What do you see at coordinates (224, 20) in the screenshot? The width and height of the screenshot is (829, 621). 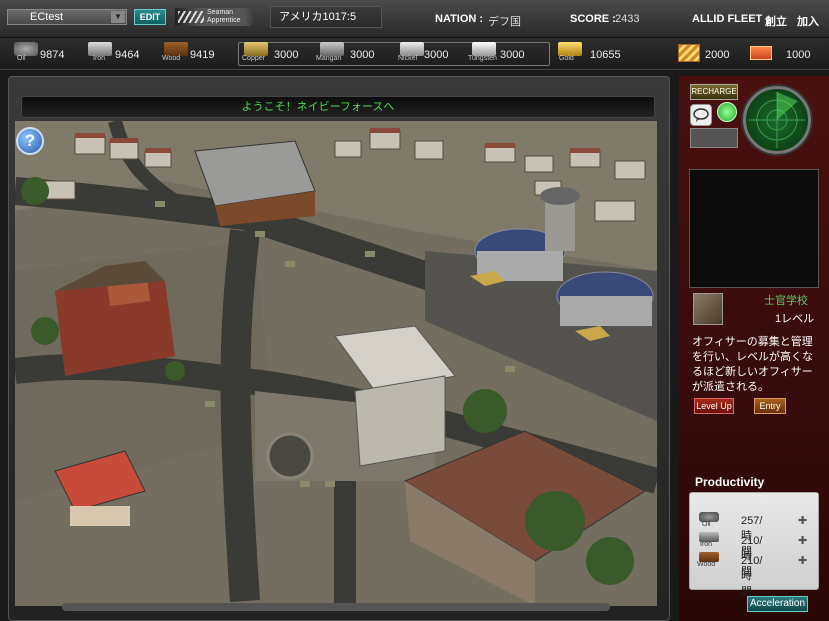 I see `rank-line2: Apprentice` at bounding box center [224, 20].